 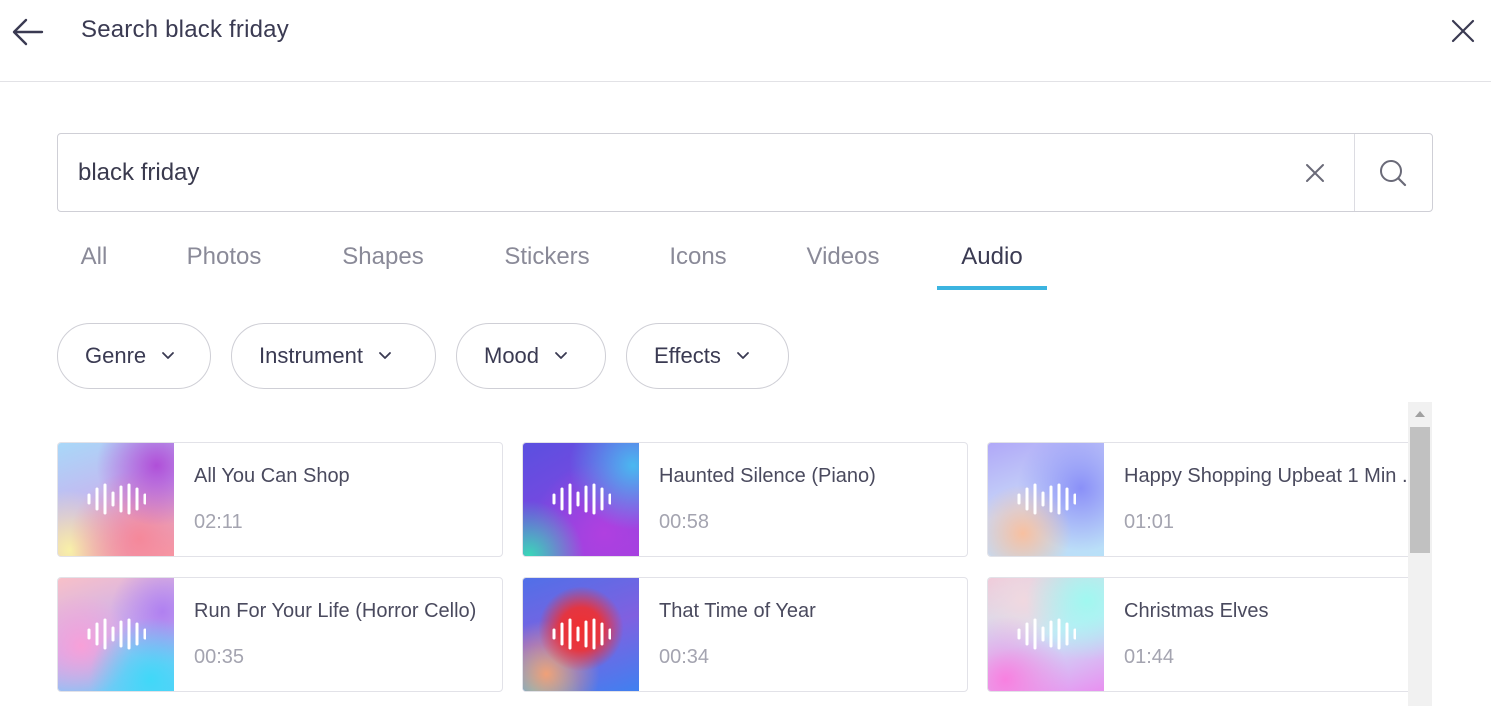 I want to click on tab-all: All, so click(x=94, y=264).